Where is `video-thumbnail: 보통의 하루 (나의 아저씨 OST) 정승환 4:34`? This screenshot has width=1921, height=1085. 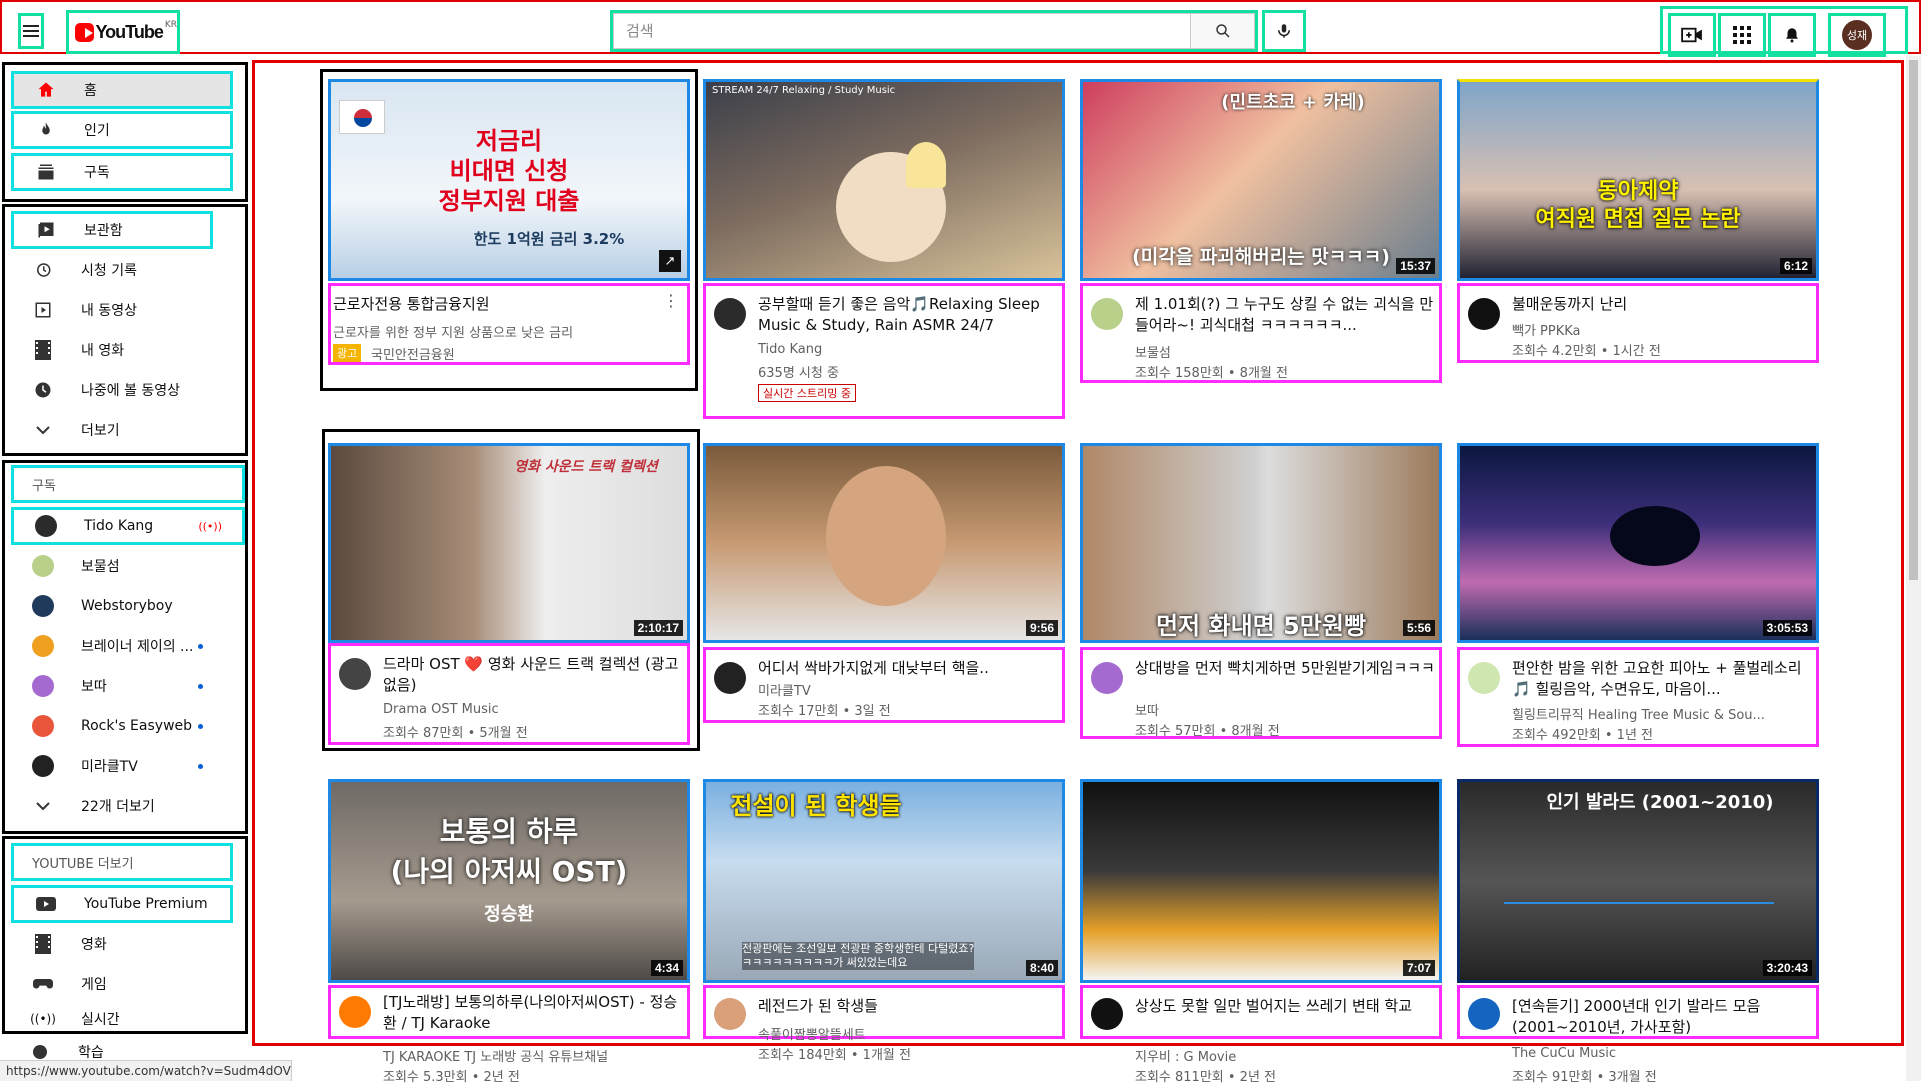 video-thumbnail: 보통의 하루 (나의 아저씨 OST) 정승환 4:34 is located at coordinates (509, 881).